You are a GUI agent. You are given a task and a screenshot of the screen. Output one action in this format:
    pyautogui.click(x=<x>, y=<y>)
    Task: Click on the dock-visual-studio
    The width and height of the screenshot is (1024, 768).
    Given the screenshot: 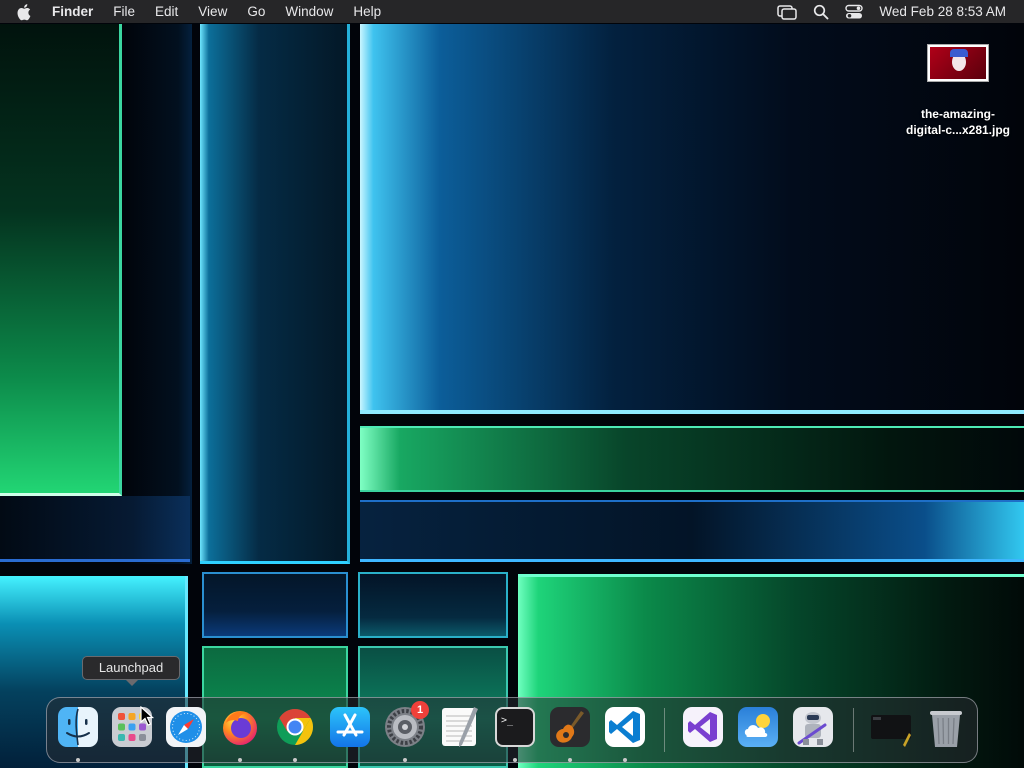 What is the action you would take?
    pyautogui.click(x=703, y=727)
    